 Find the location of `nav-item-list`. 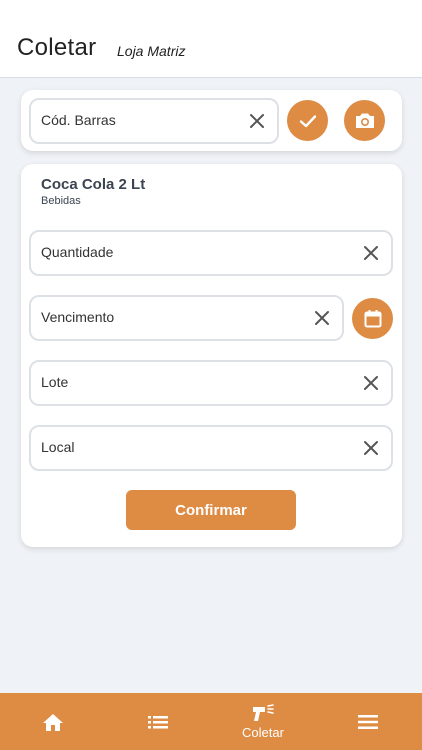

nav-item-list is located at coordinates (158, 721).